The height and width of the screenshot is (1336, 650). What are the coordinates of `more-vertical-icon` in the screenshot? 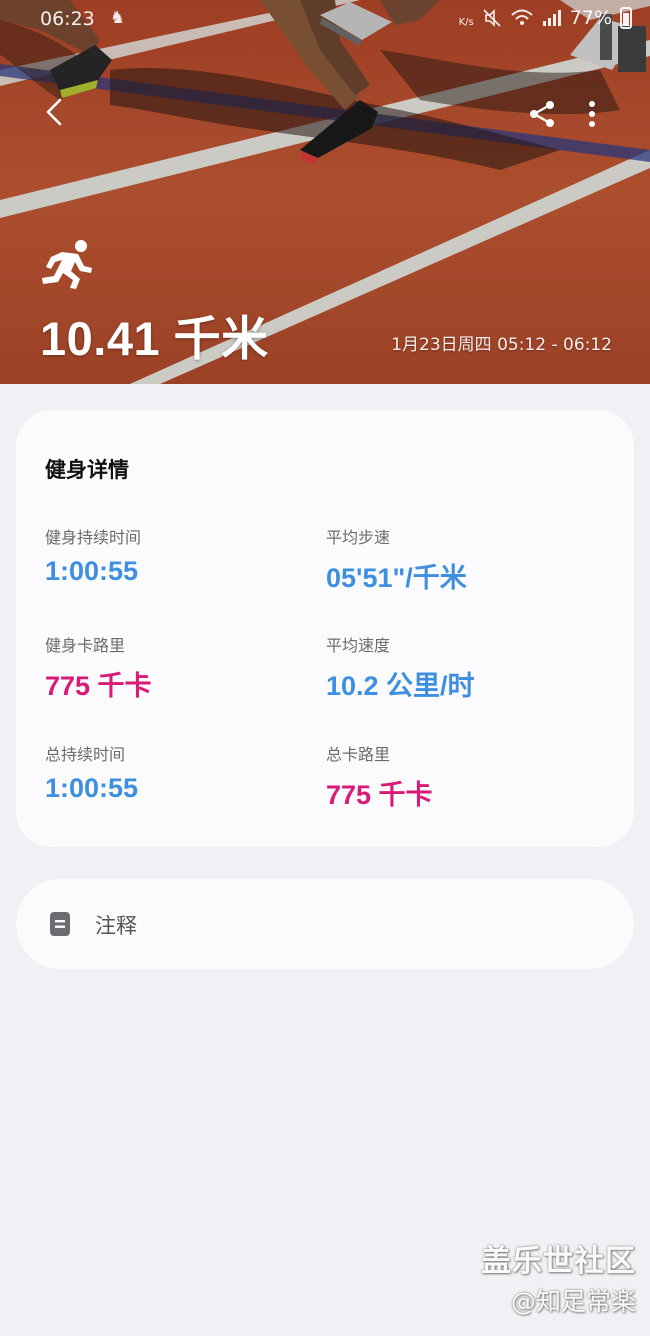 It's located at (592, 114).